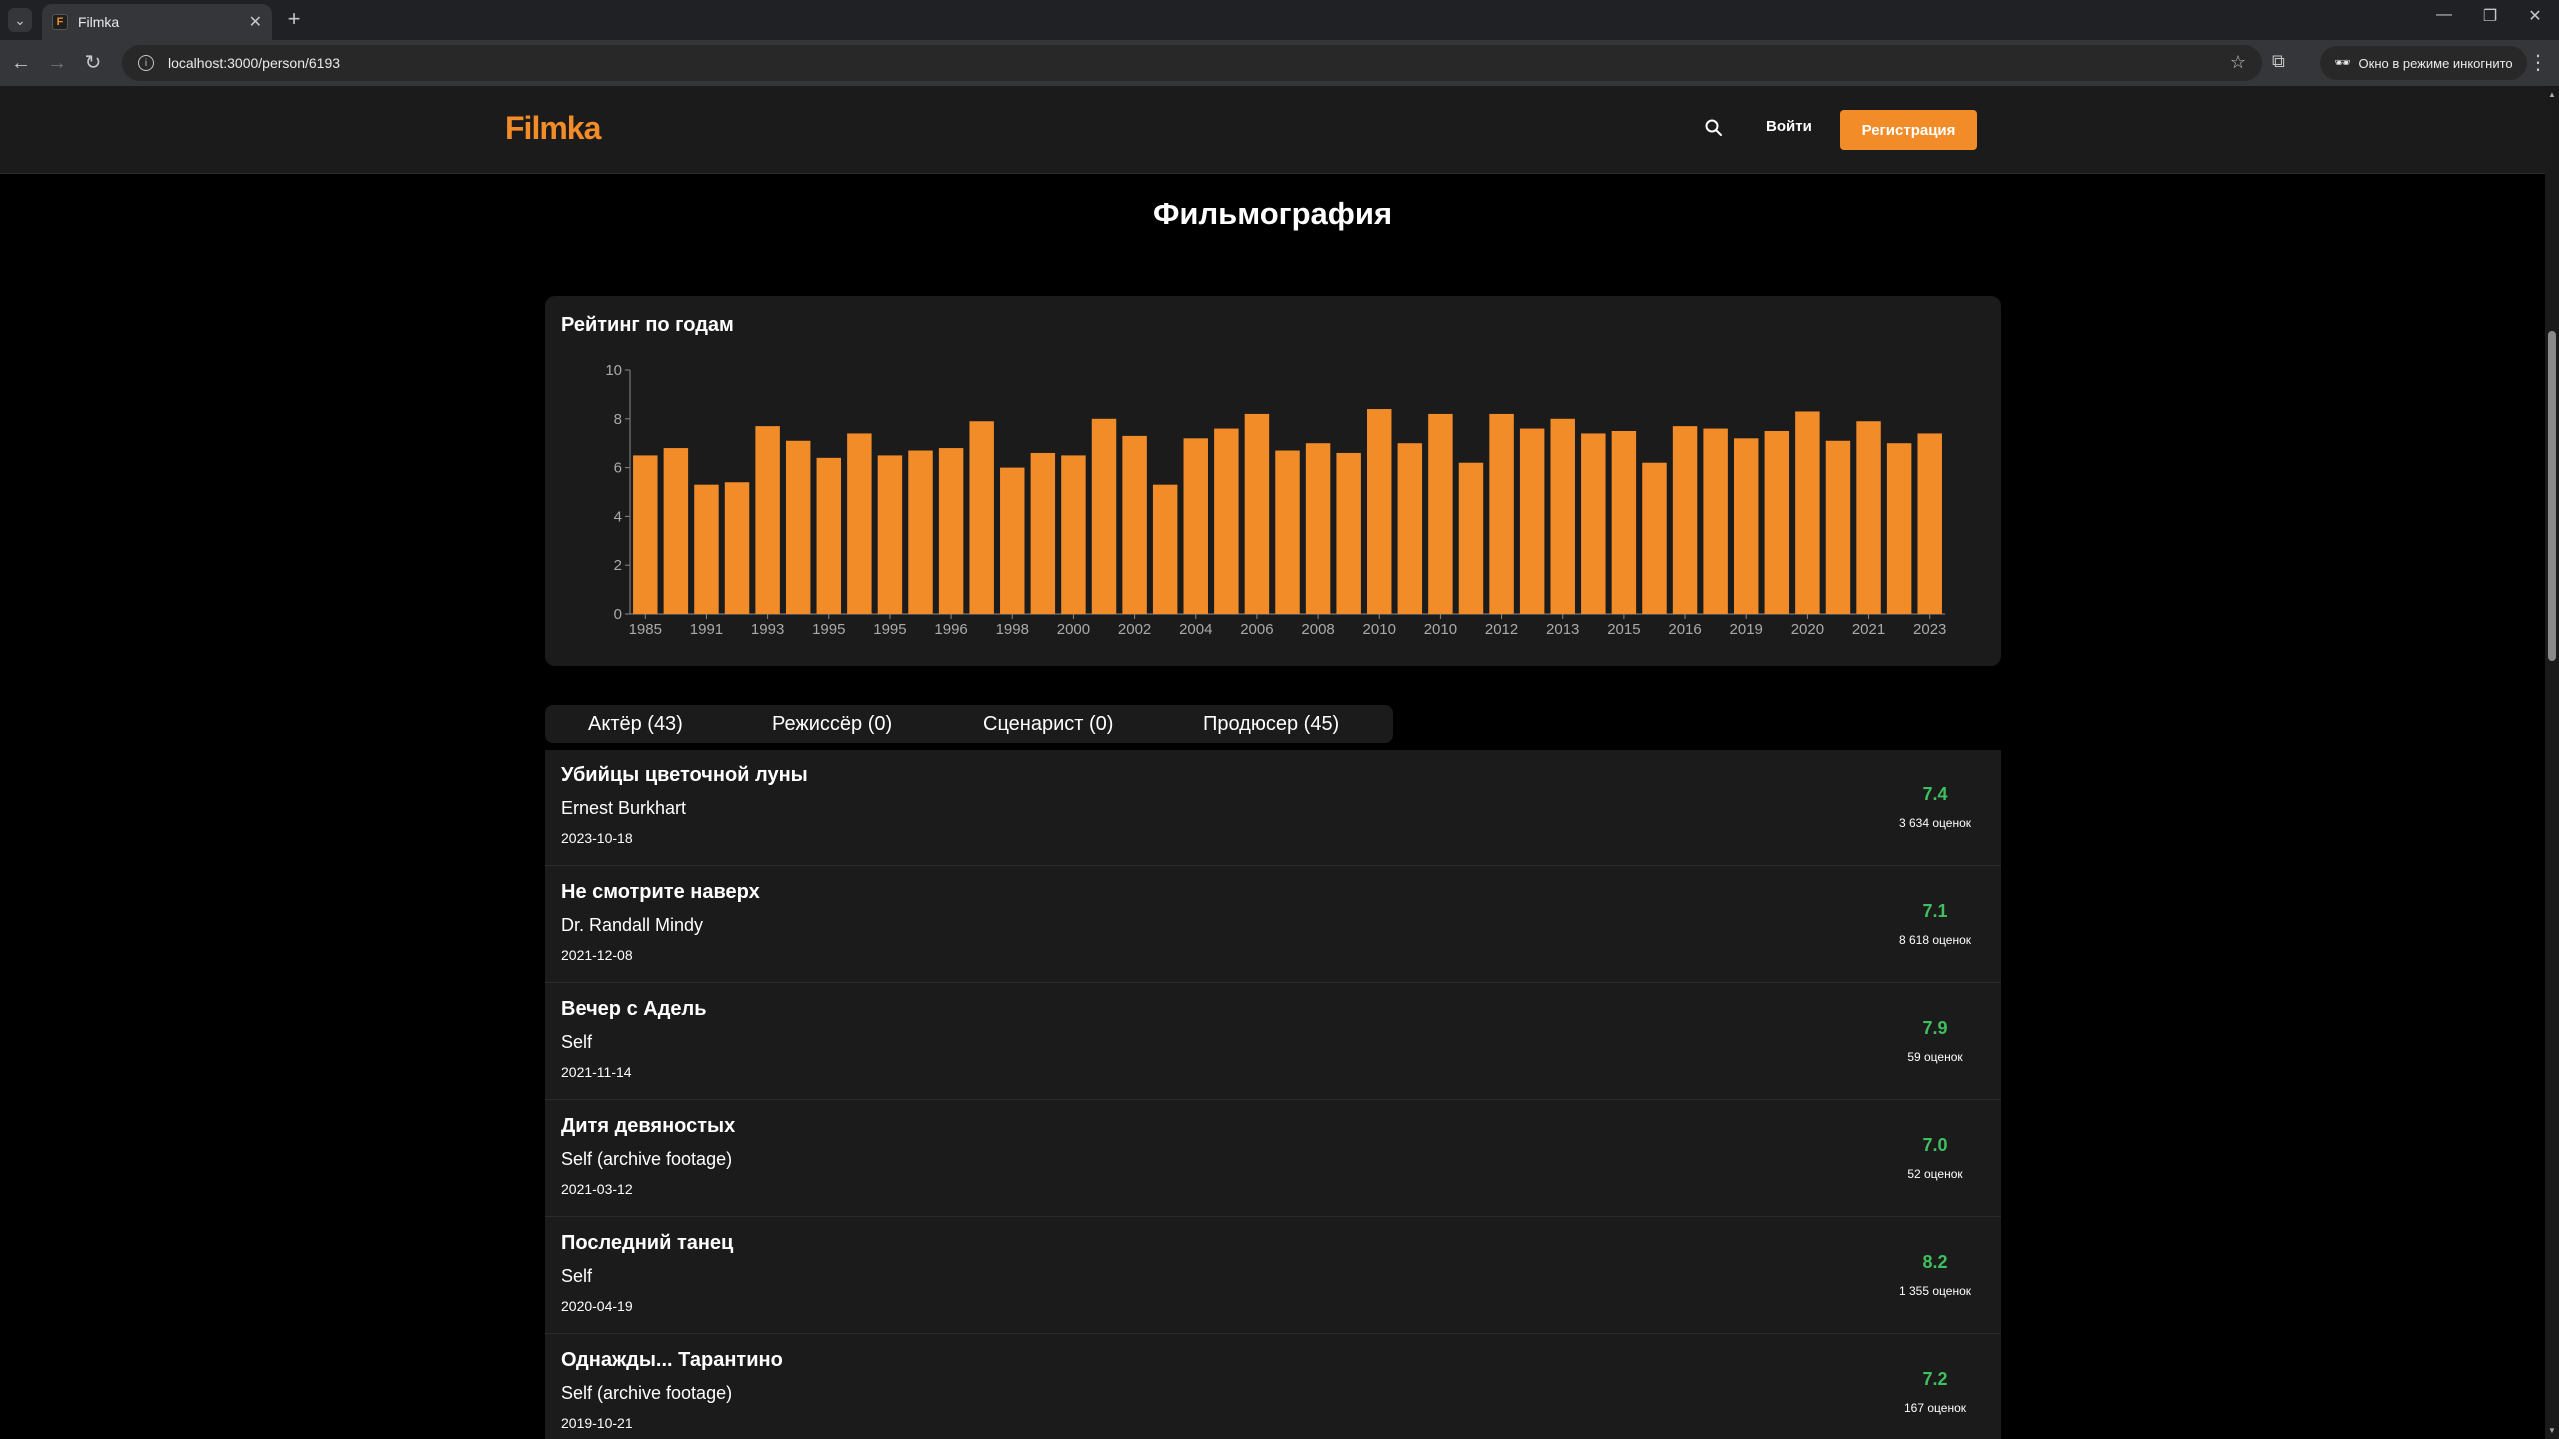 Image resolution: width=2559 pixels, height=1439 pixels. Describe the element at coordinates (618, 468) in the screenshot. I see `y-tick-label: 6` at that location.